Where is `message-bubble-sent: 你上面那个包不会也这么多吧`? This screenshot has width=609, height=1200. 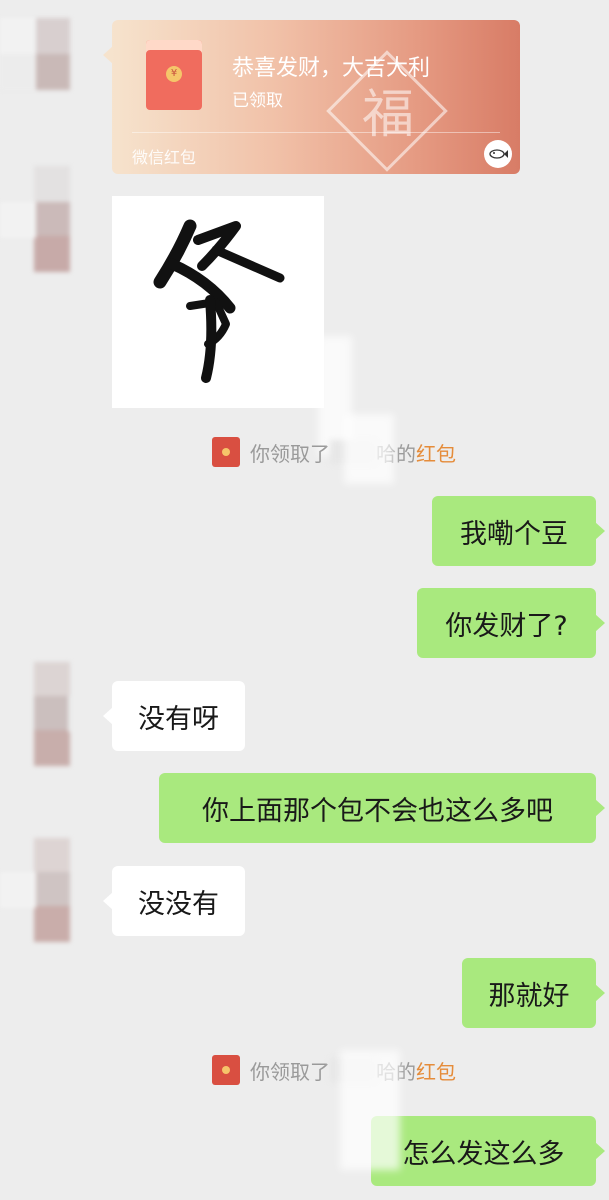
message-bubble-sent: 你上面那个包不会也这么多吧 is located at coordinates (382, 808).